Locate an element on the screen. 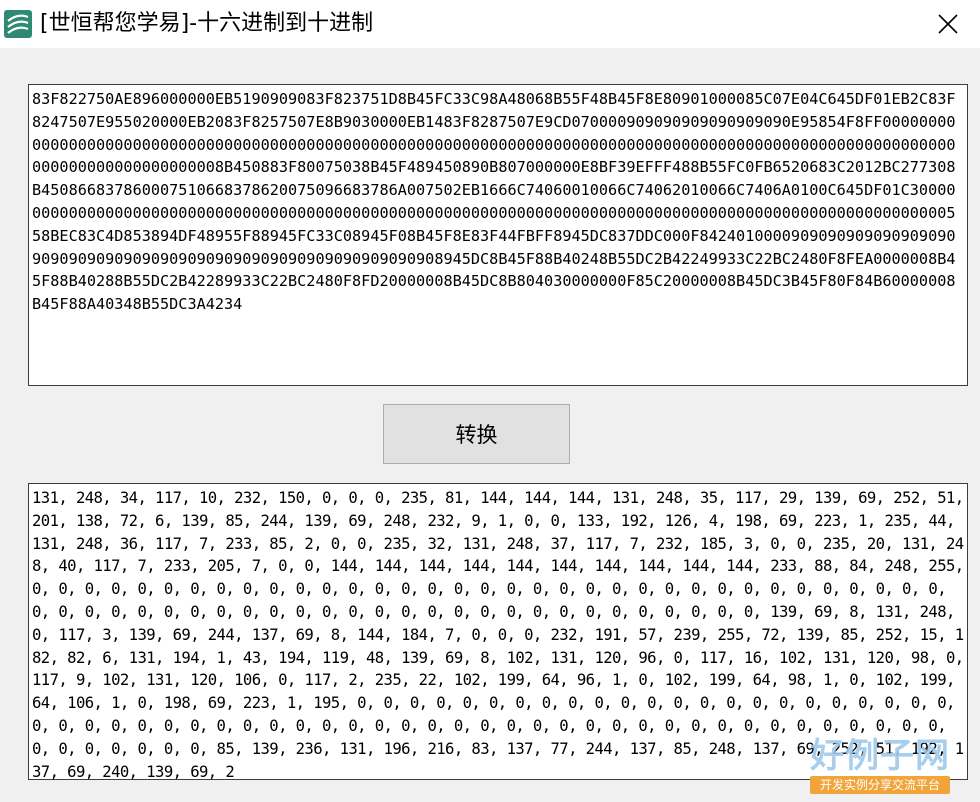  watermark-subtitle: 开发实例分享交流平台 is located at coordinates (880, 785).